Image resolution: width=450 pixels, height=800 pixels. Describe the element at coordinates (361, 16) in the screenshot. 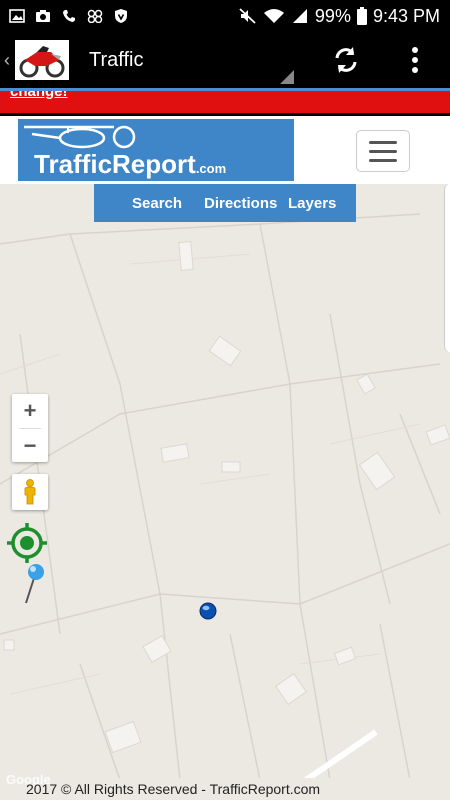

I see `battery-icon` at that location.